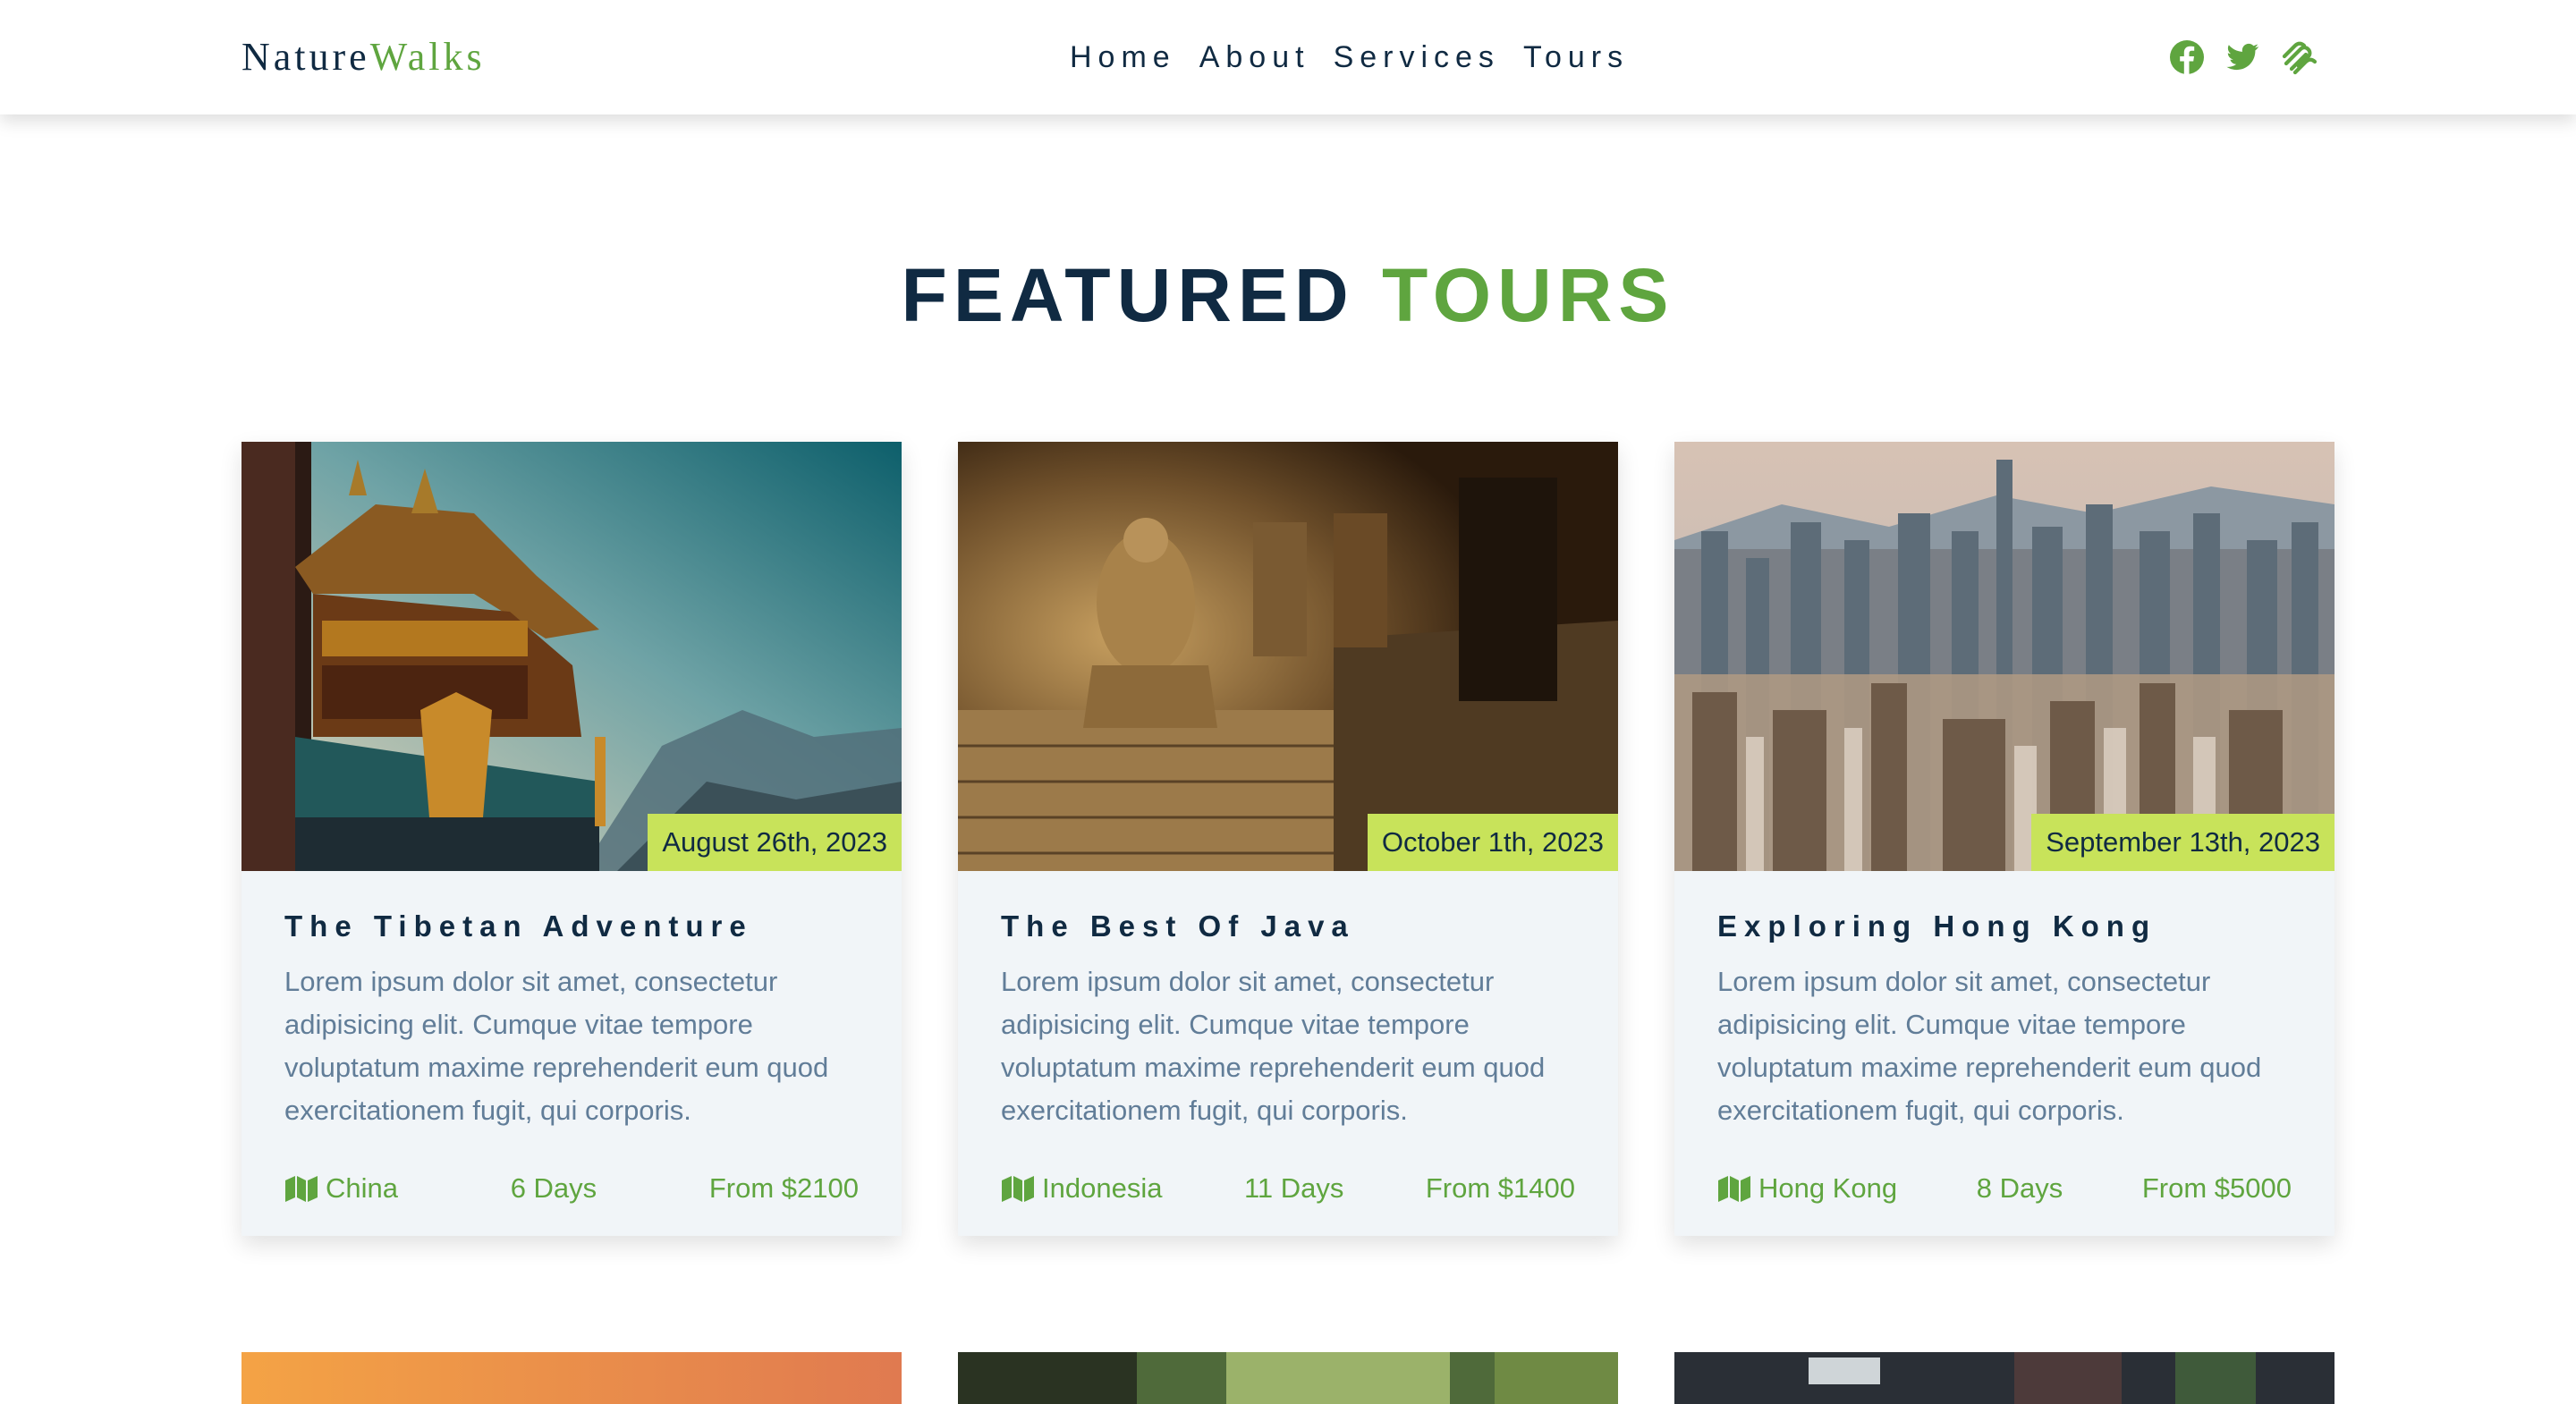 Image resolution: width=2576 pixels, height=1404 pixels. I want to click on social-icons, so click(2242, 58).